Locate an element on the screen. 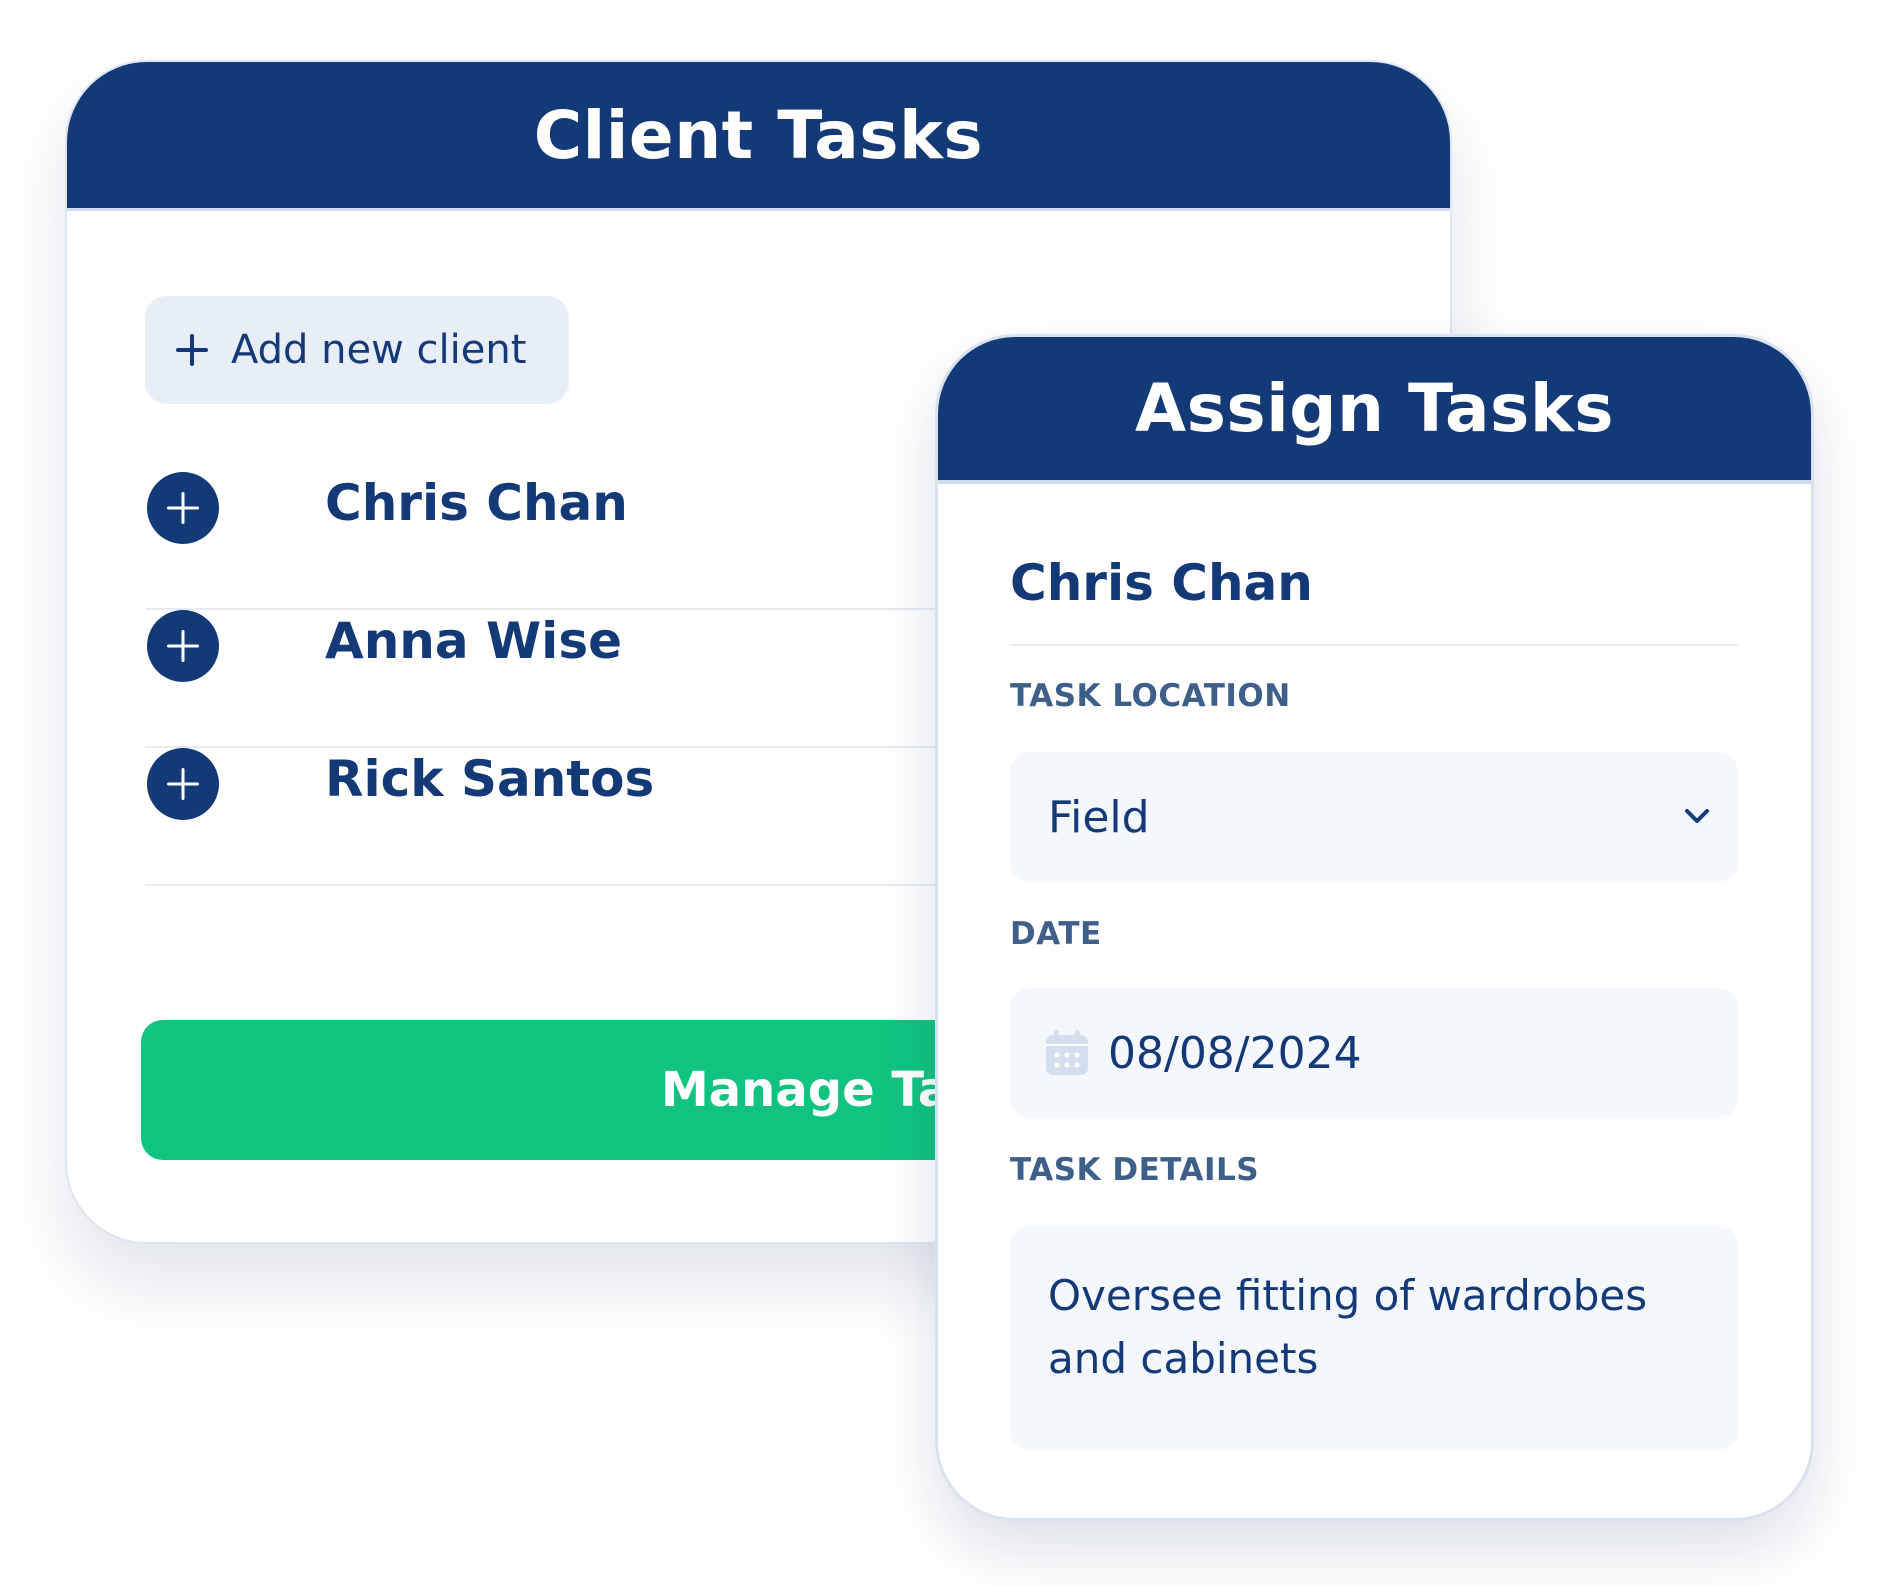 This screenshot has height=1586, width=1877. client-name: Rick Santos is located at coordinates (489, 779).